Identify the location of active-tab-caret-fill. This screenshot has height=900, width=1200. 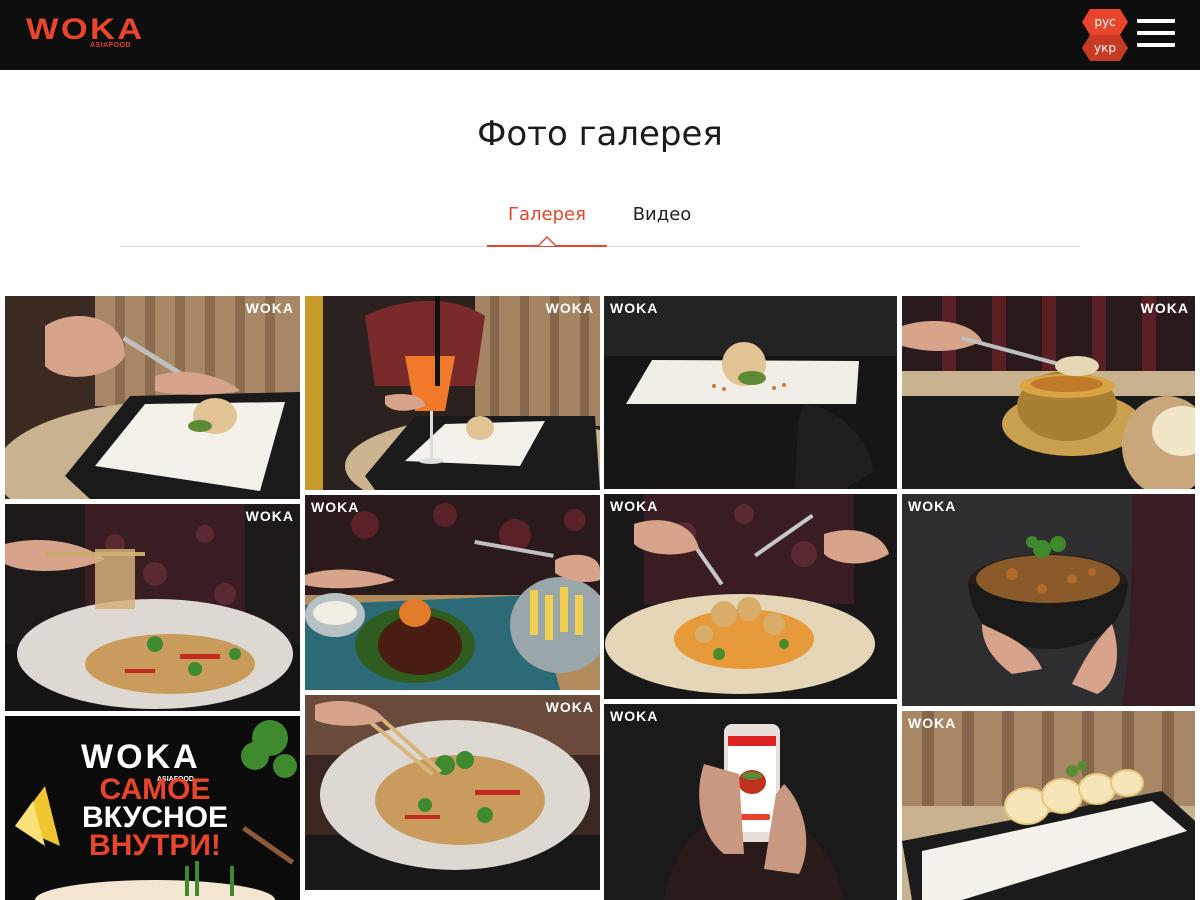
(547, 242).